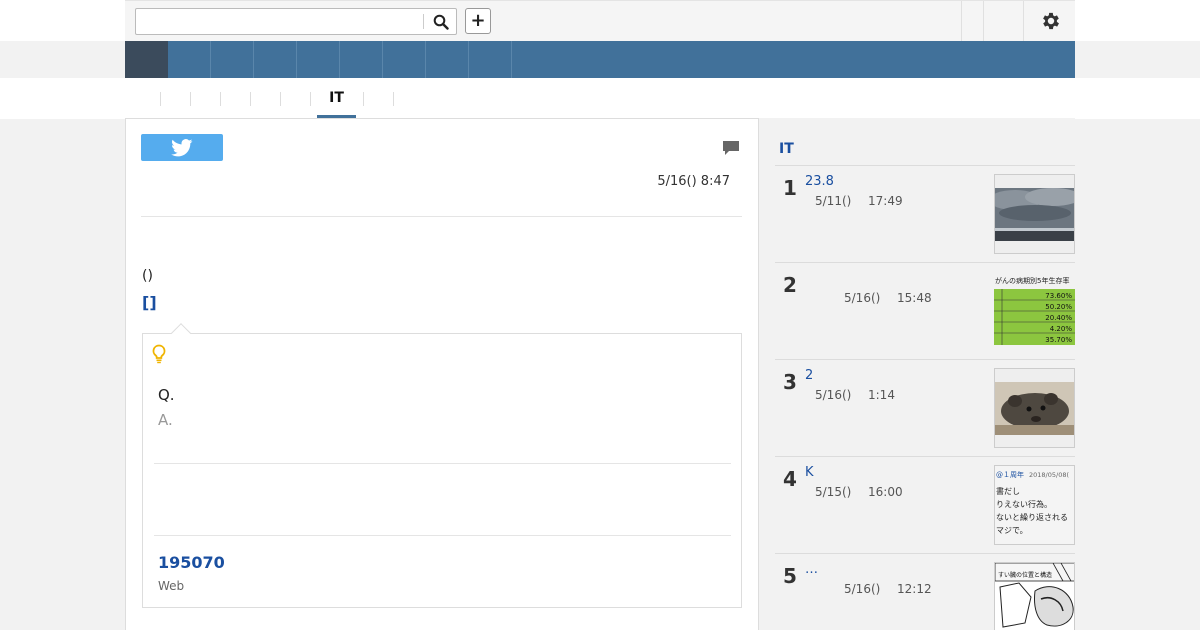  I want to click on clouds-image, so click(1034, 214).